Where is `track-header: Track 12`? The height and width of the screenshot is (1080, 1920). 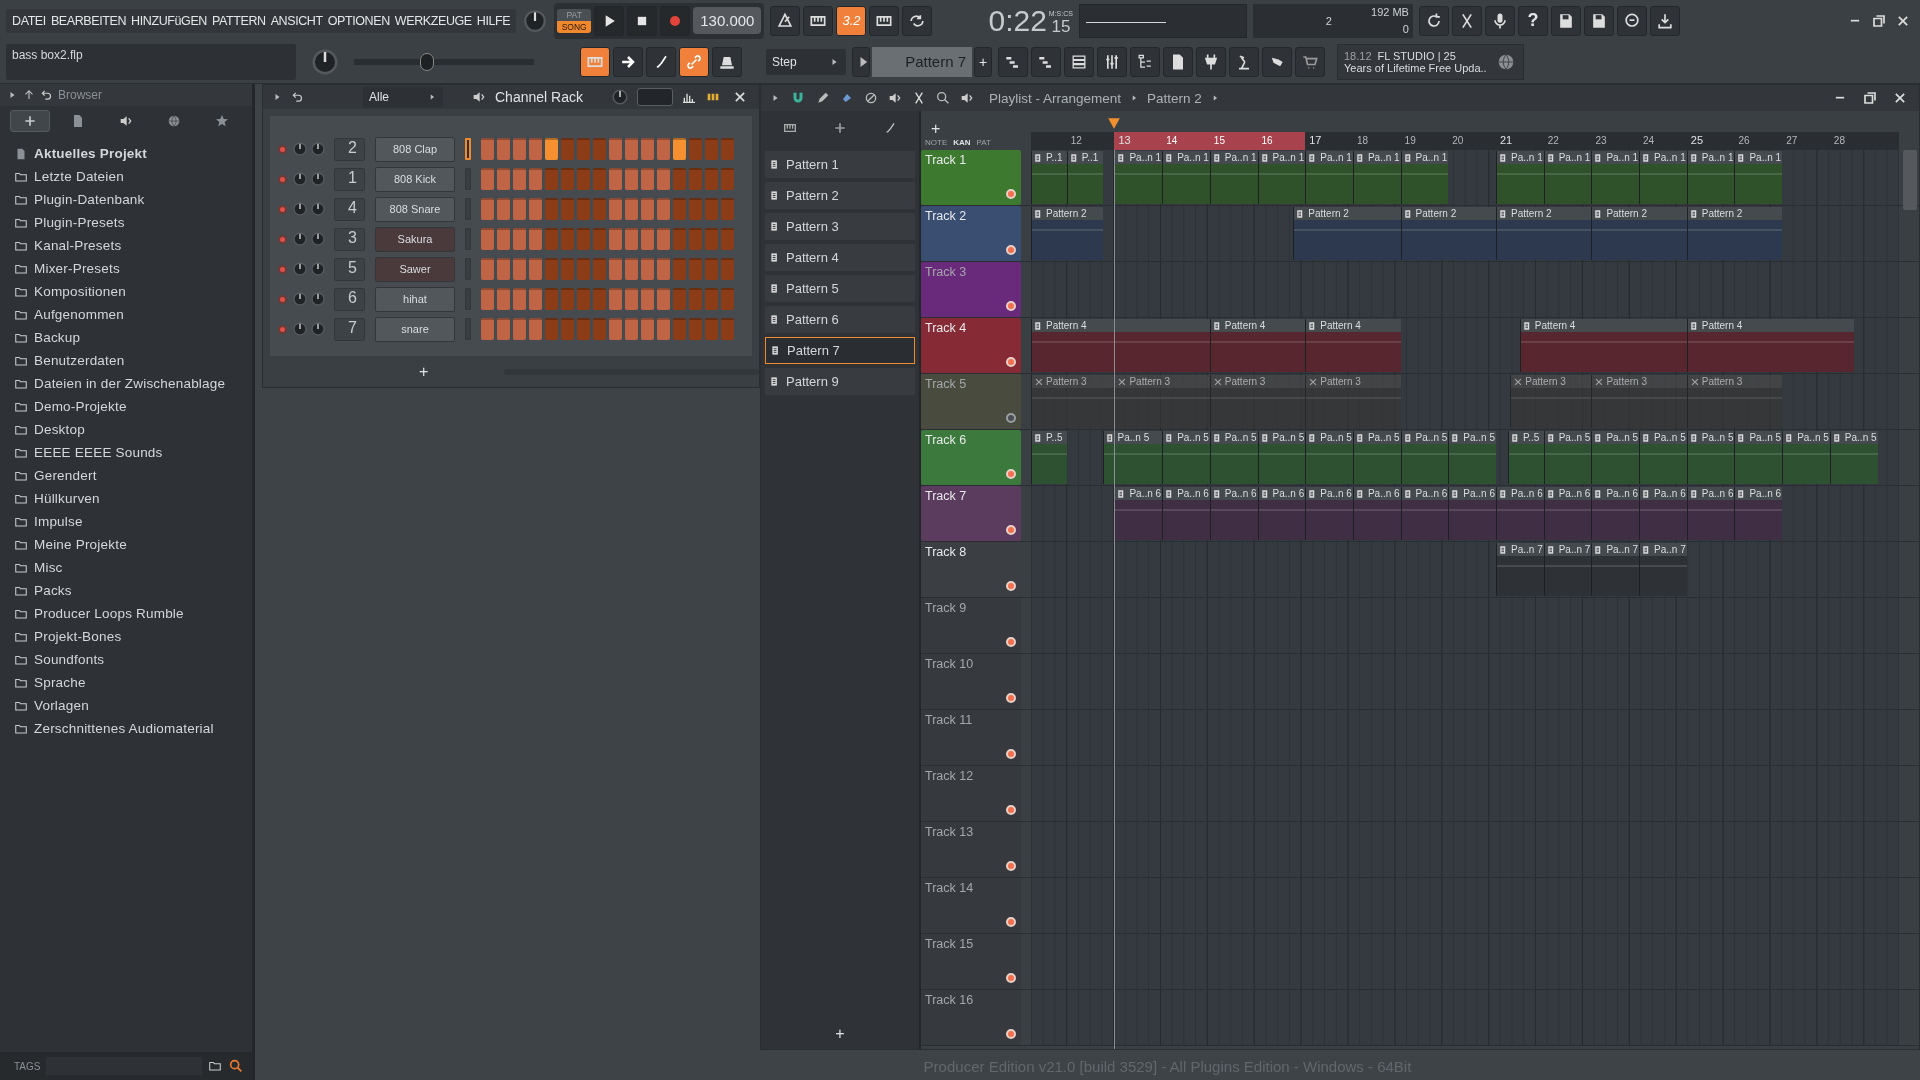
track-header: Track 12 is located at coordinates (971, 793).